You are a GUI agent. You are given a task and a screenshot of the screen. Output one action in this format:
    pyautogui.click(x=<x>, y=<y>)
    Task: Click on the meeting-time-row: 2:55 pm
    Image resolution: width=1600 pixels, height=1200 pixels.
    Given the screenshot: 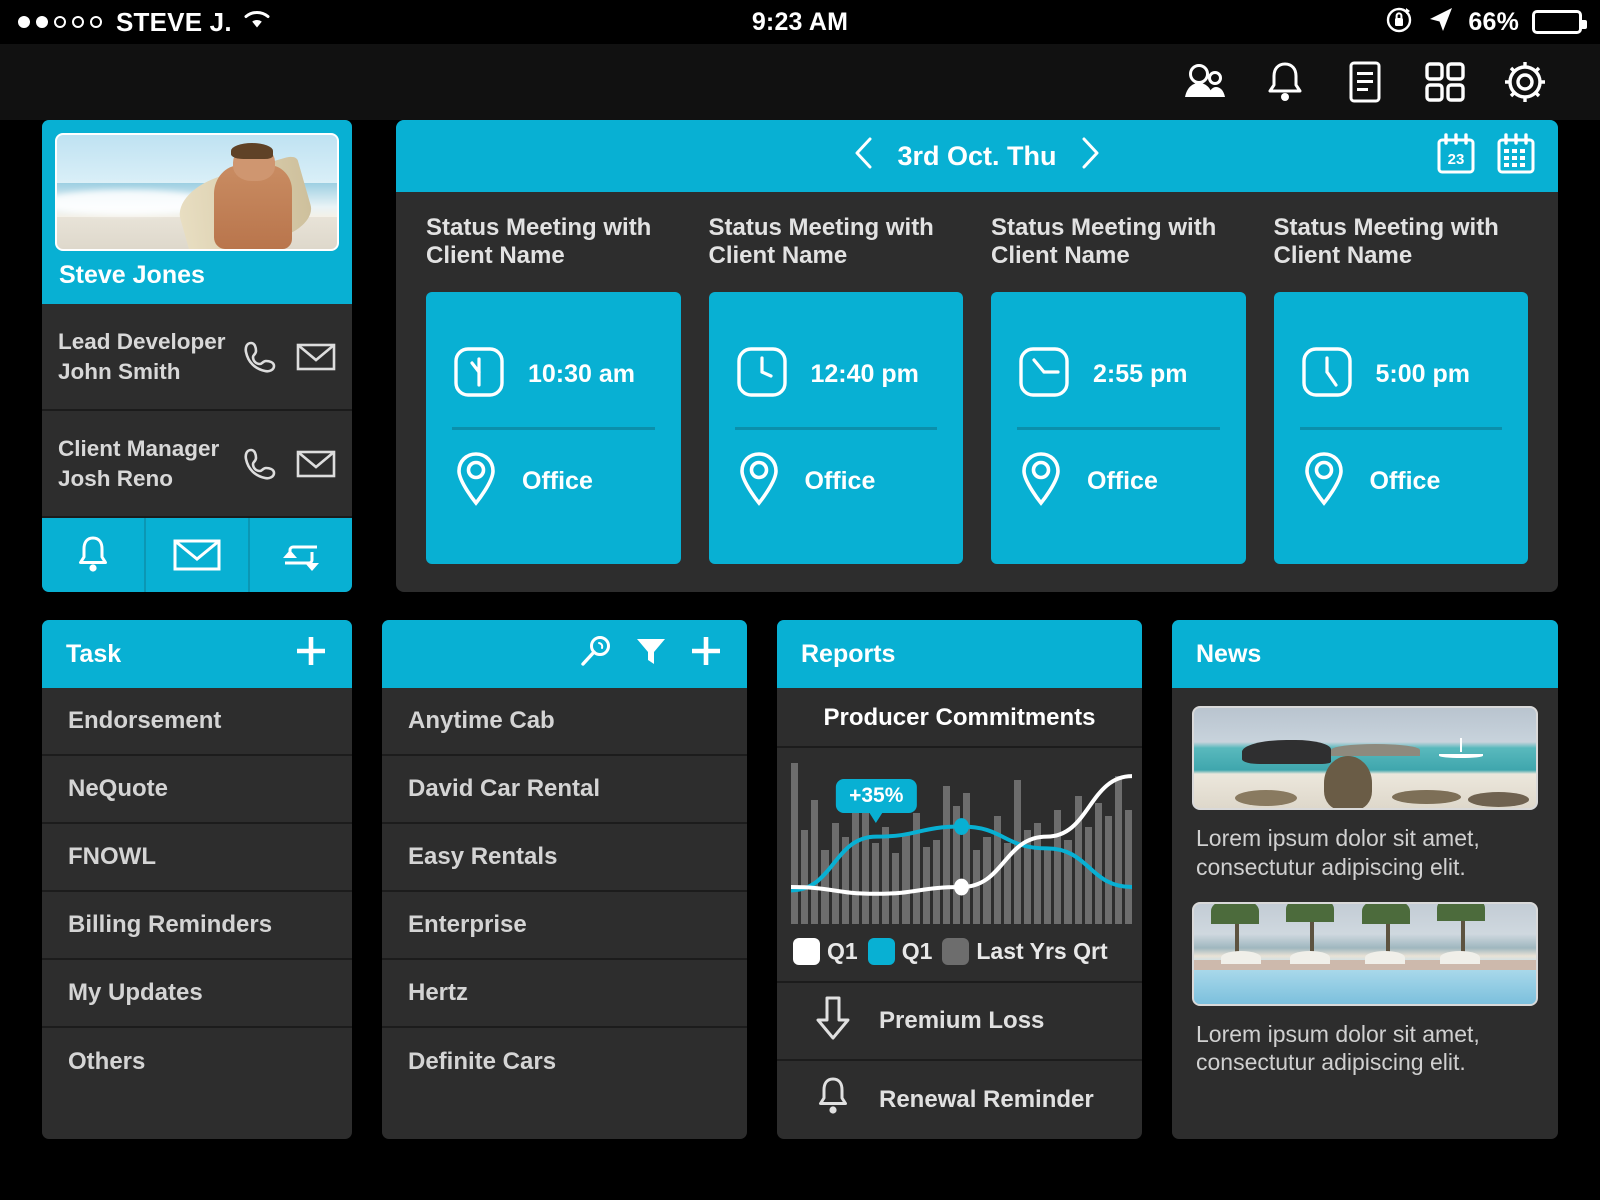 What is the action you would take?
    pyautogui.click(x=1118, y=375)
    